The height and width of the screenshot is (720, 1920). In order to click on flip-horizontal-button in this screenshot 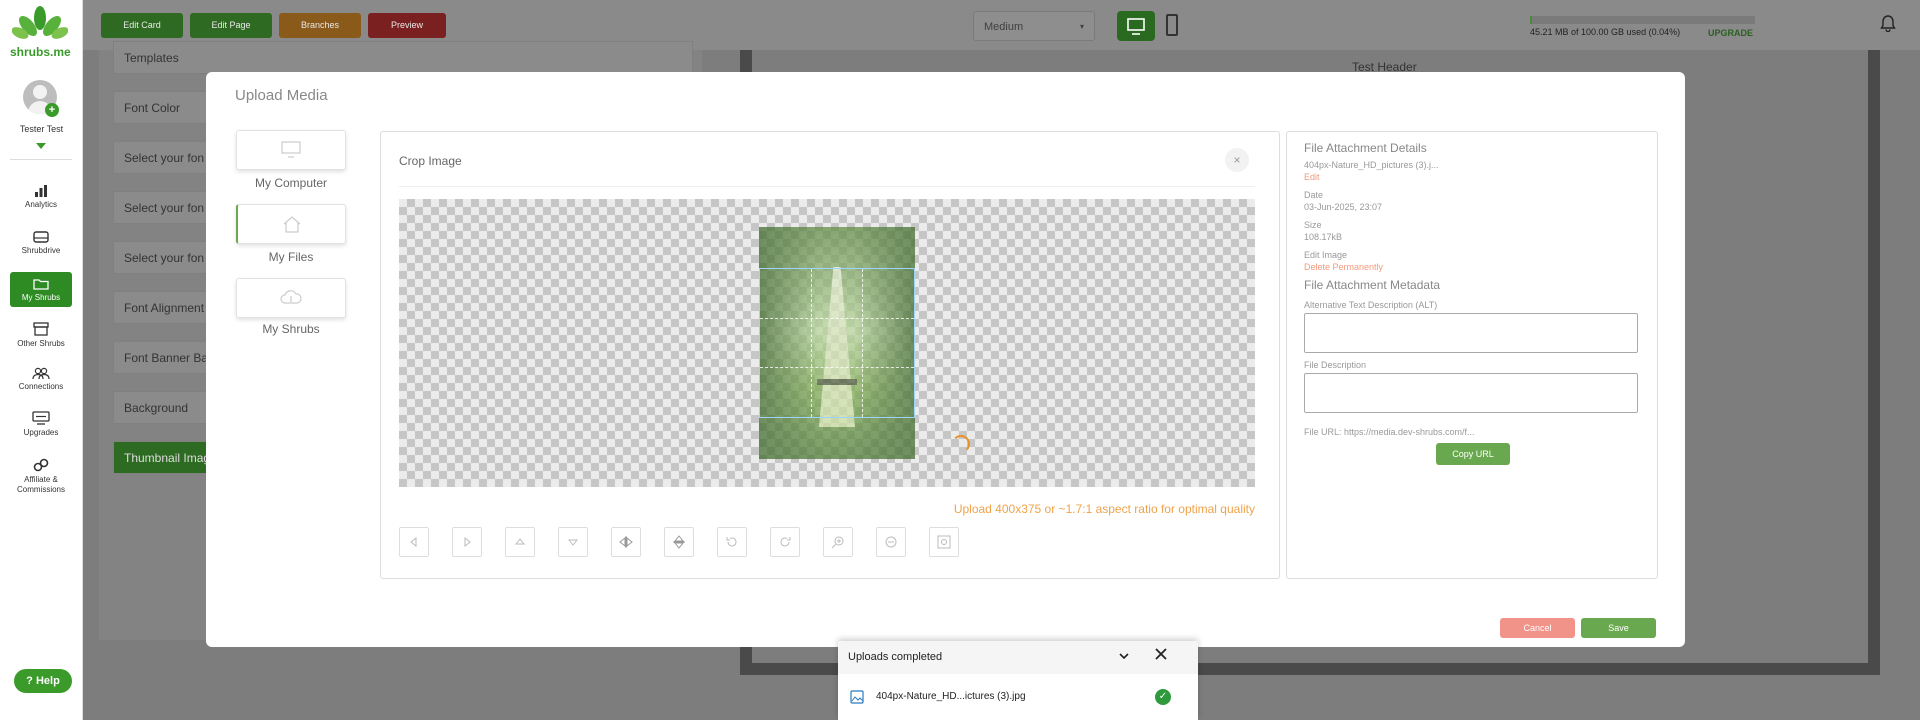, I will do `click(626, 542)`.